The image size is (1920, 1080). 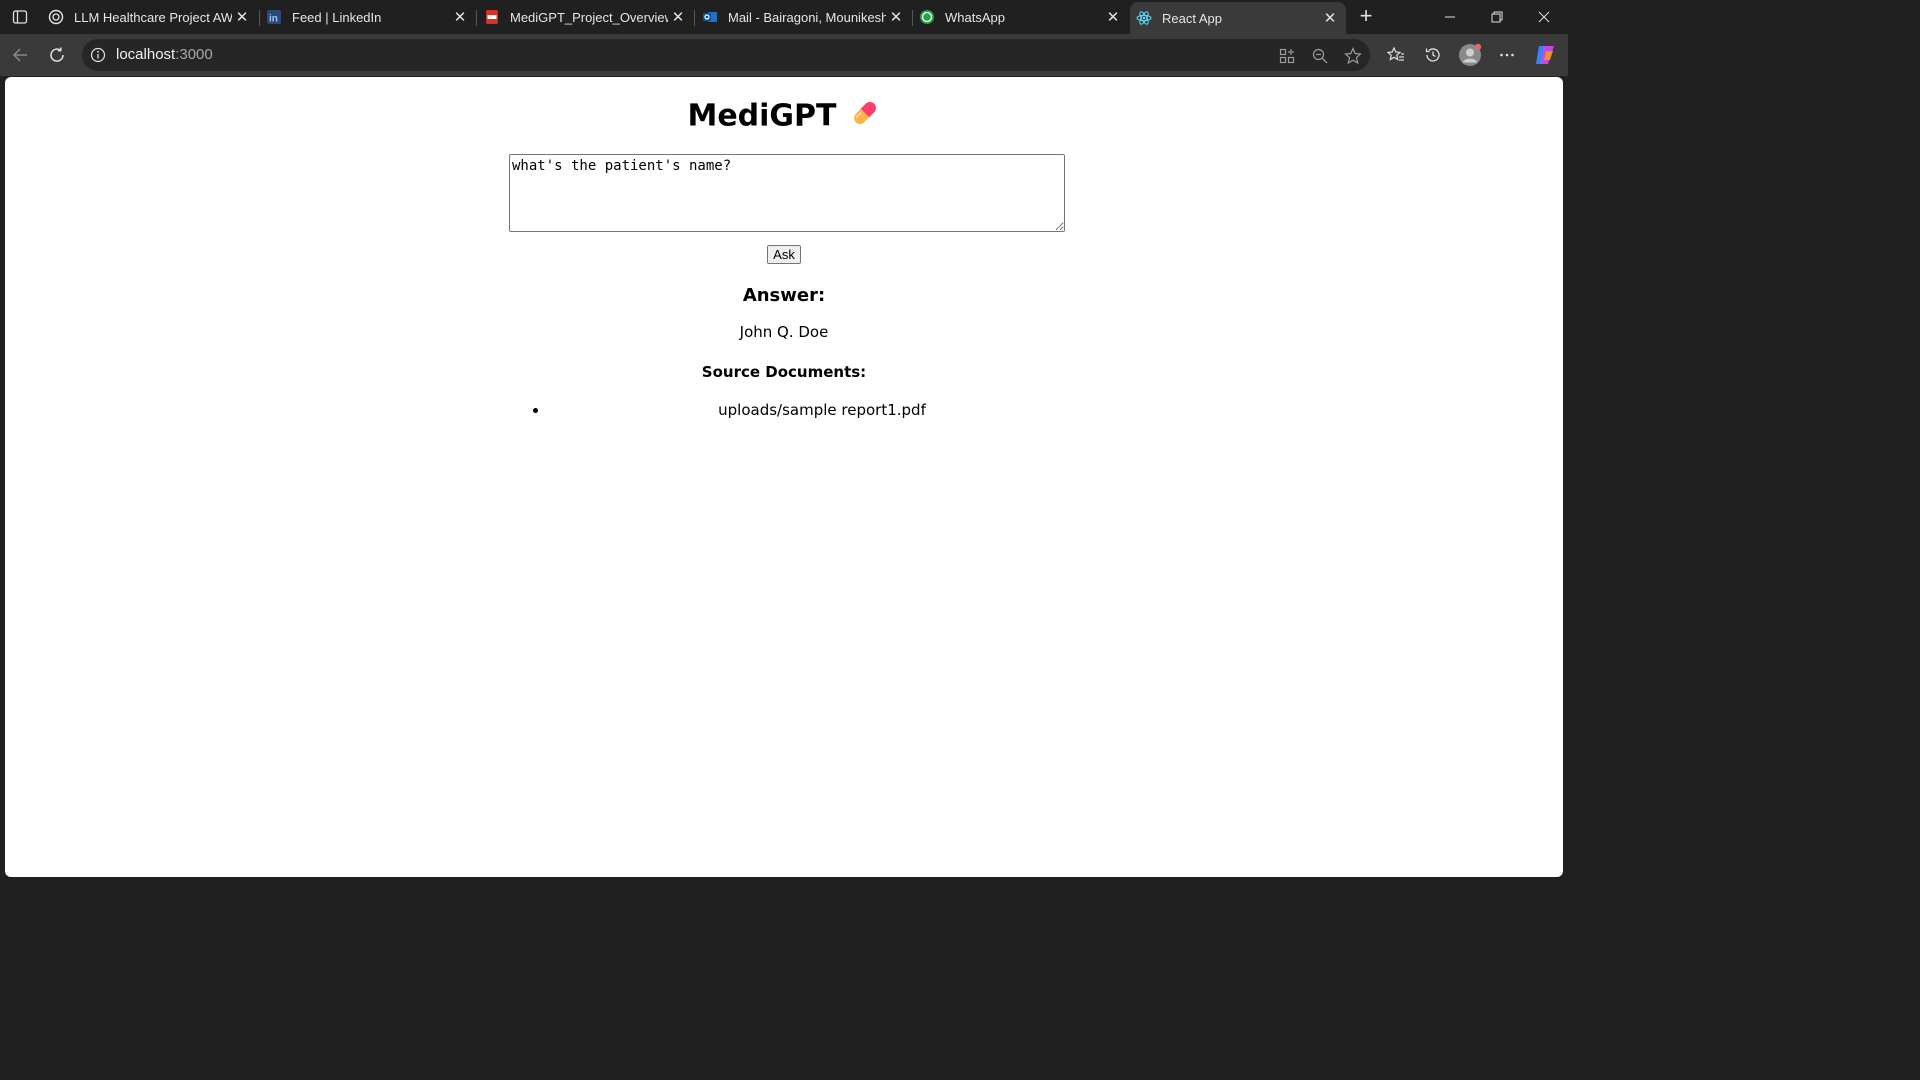 I want to click on app-title-text: MediGPT, so click(x=762, y=116).